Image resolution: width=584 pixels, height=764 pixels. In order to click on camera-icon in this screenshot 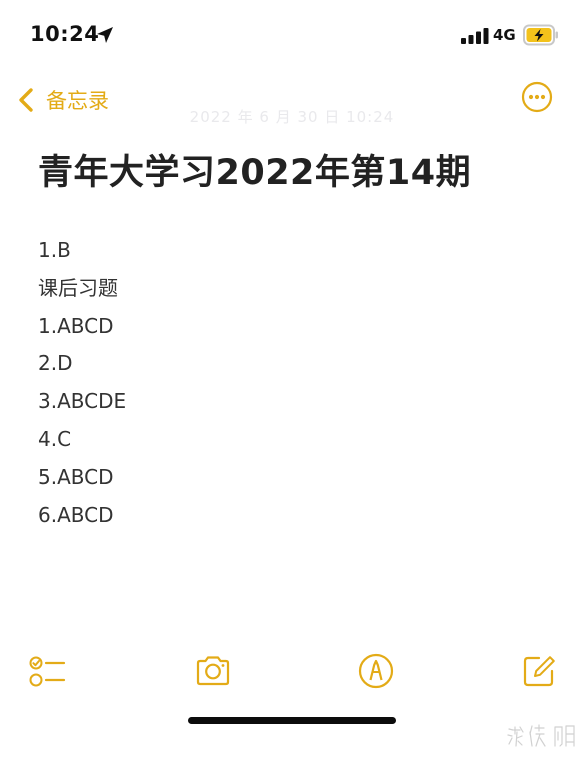, I will do `click(213, 671)`.